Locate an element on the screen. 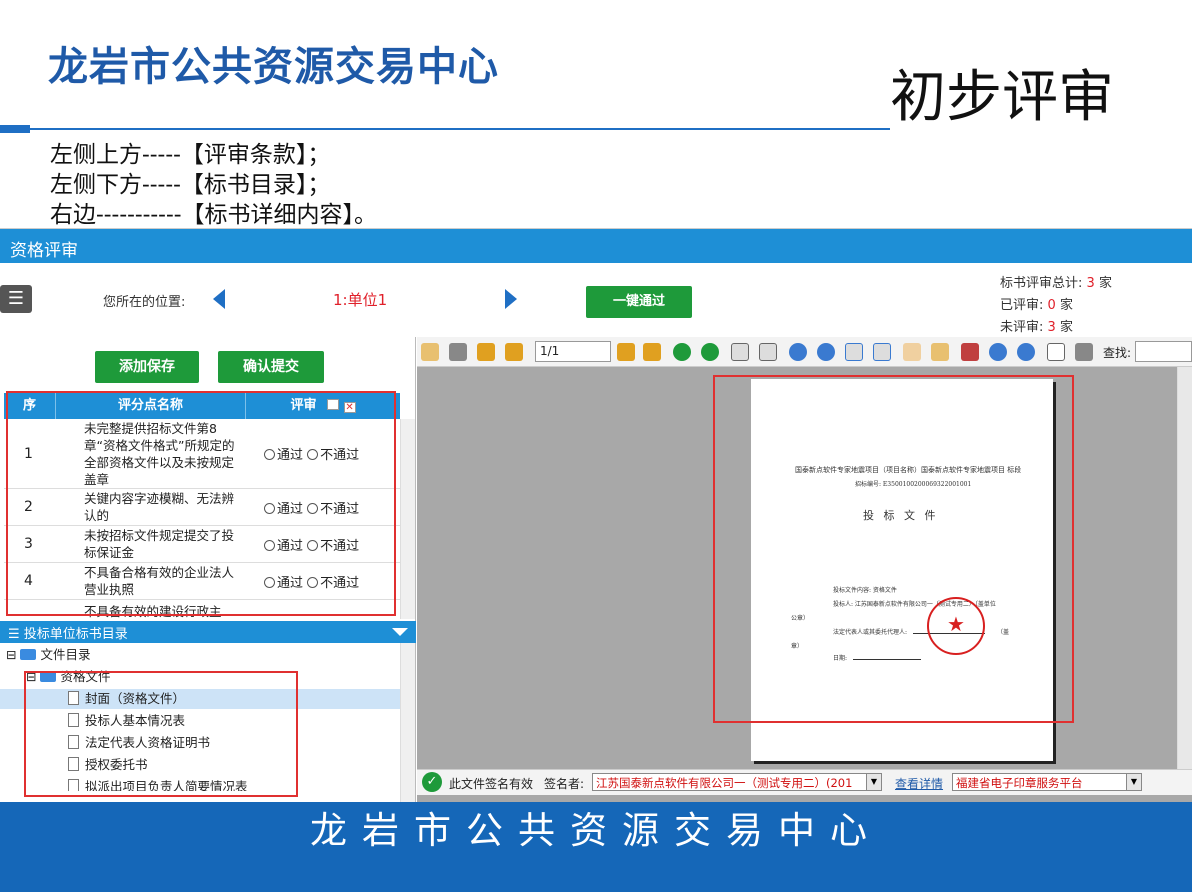  view-details-link: 查看详情 is located at coordinates (919, 783).